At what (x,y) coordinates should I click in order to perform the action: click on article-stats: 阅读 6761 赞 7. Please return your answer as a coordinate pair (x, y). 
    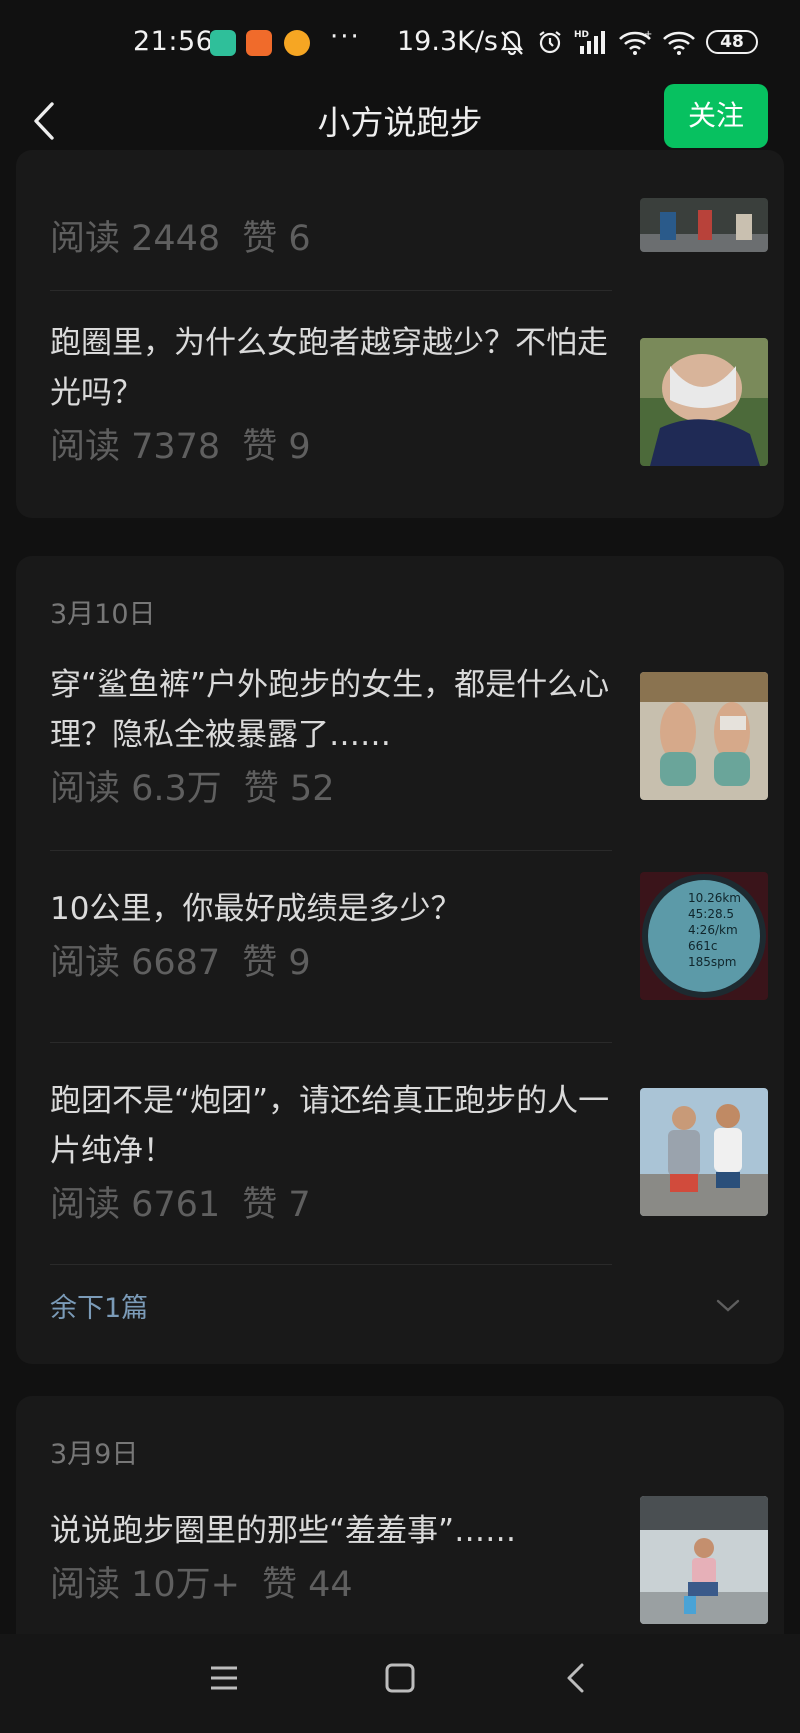
    Looking at the image, I should click on (180, 1201).